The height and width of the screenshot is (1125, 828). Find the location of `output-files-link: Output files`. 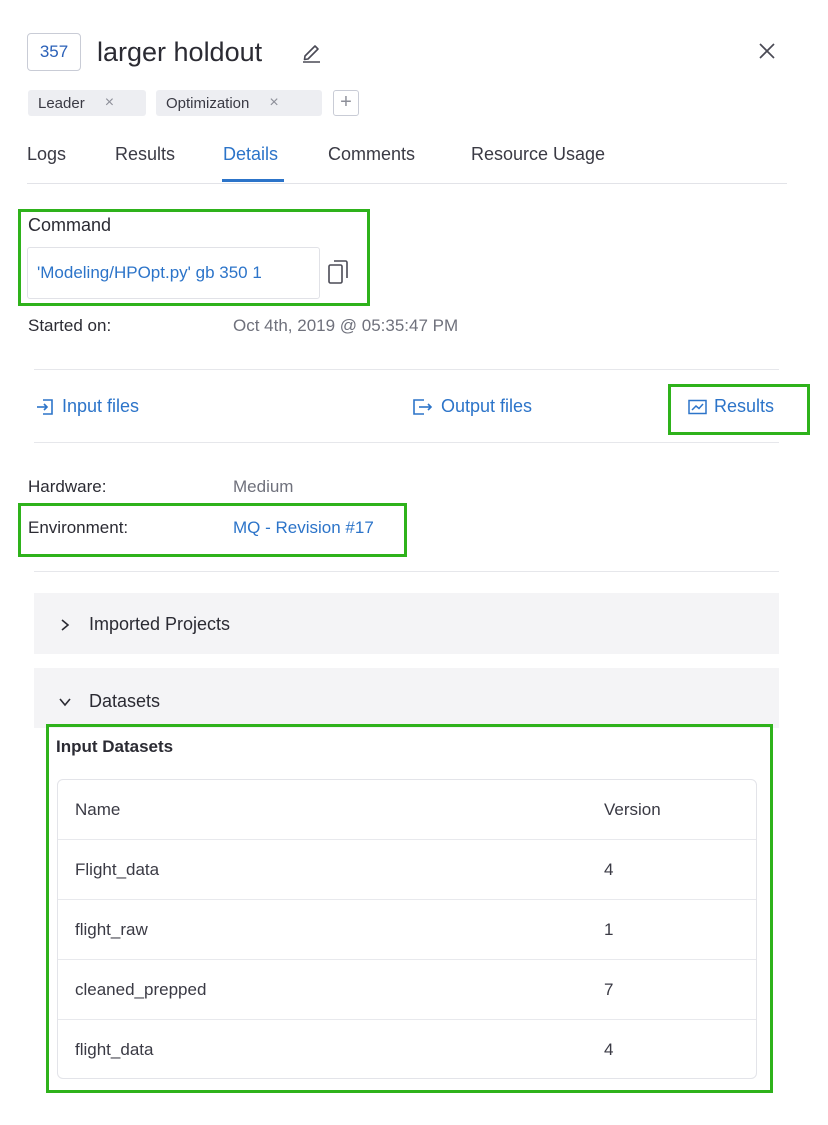

output-files-link: Output files is located at coordinates (472, 406).